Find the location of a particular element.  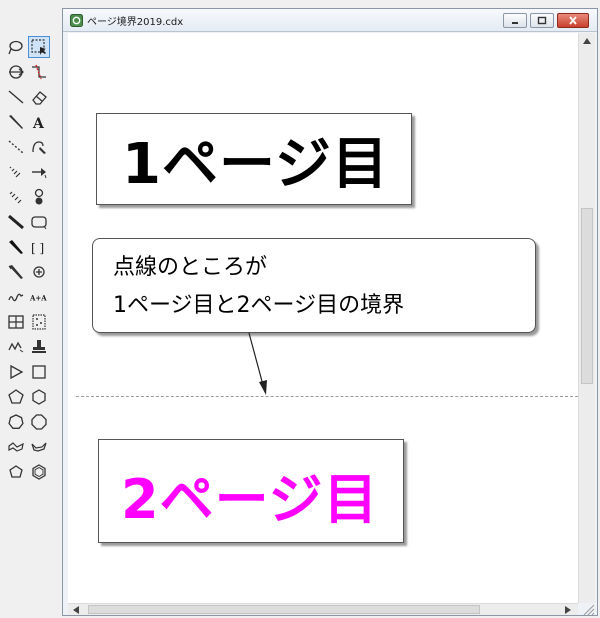

arrow-icon is located at coordinates (39, 172).